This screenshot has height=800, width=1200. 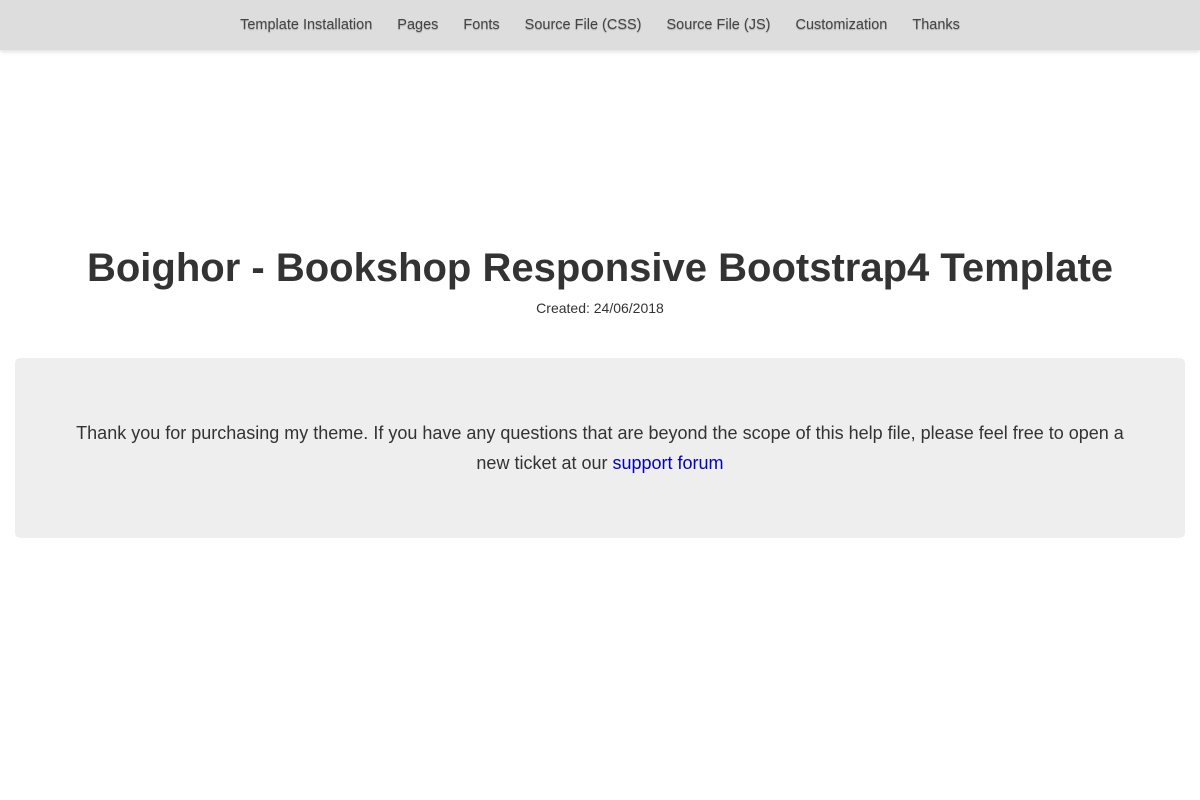 I want to click on nav-link-fonts: Fonts, so click(x=481, y=25).